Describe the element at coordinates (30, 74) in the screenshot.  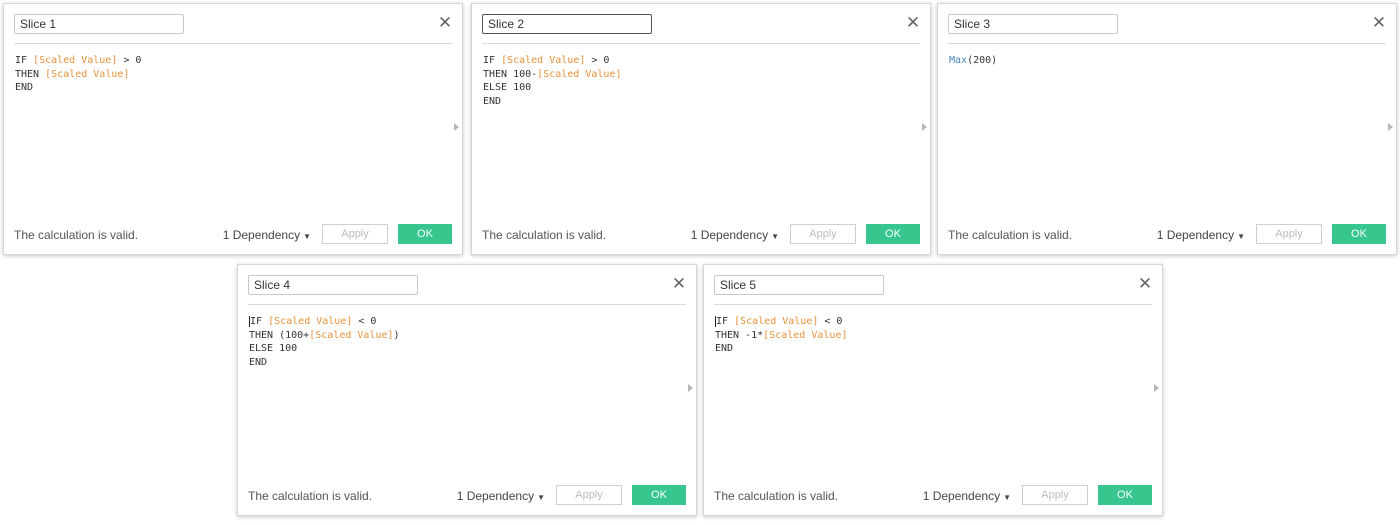
I see `formula-text: THEN` at that location.